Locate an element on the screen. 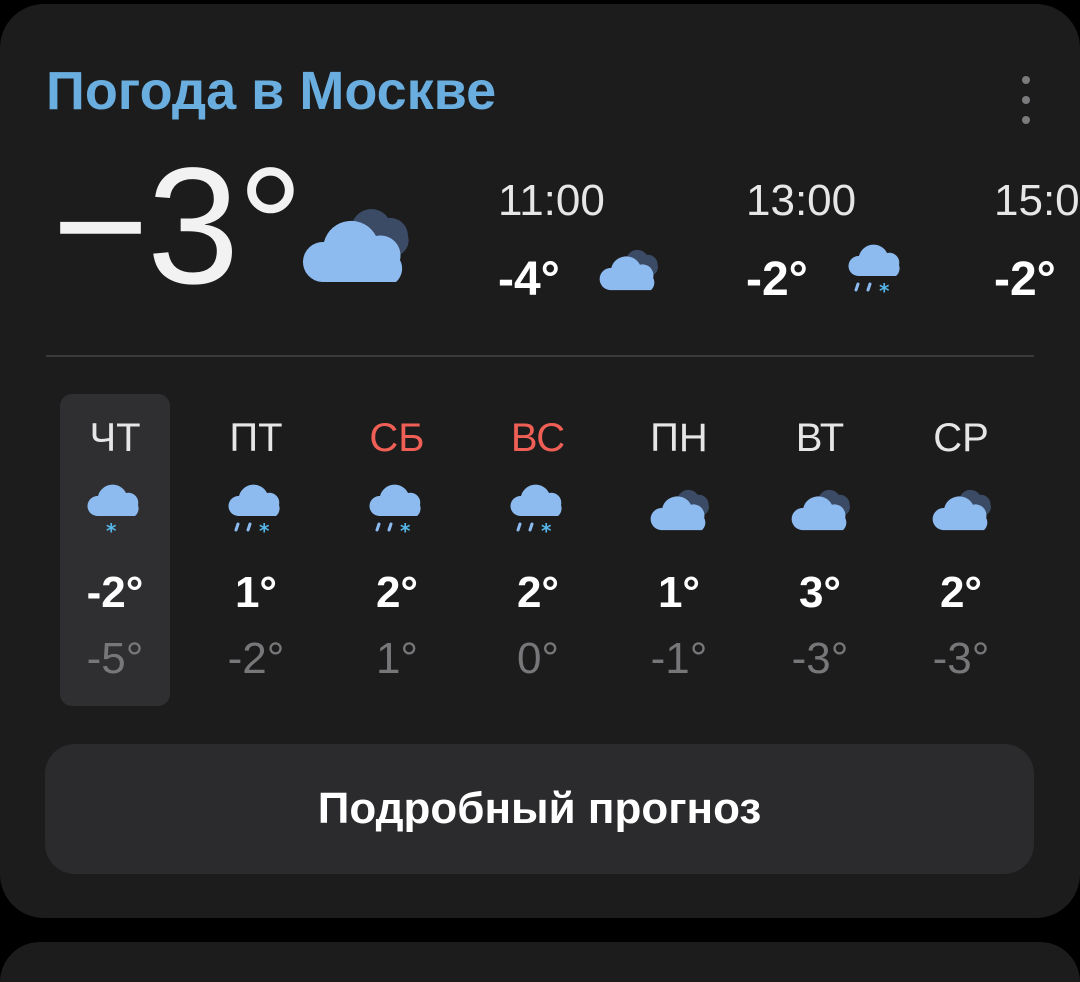 The width and height of the screenshot is (1080, 982). day-column: СБ * 2° 1° is located at coordinates (397, 550).